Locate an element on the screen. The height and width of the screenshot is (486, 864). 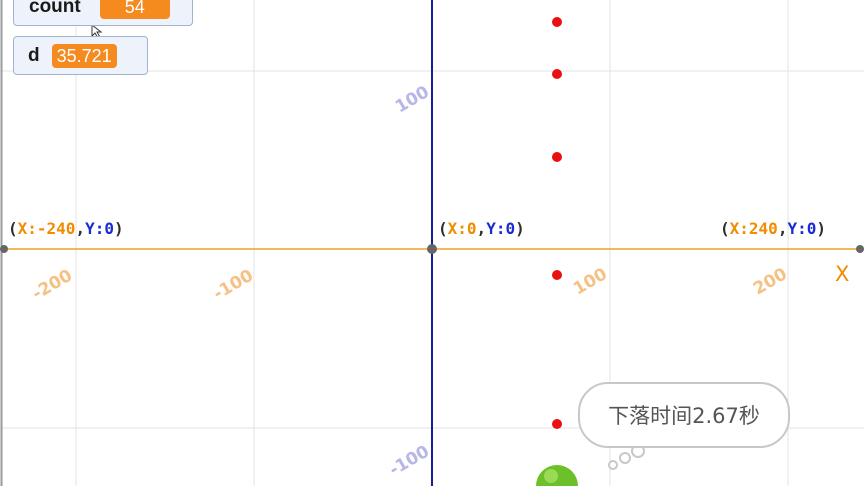
x-axis-name: X is located at coordinates (842, 274).